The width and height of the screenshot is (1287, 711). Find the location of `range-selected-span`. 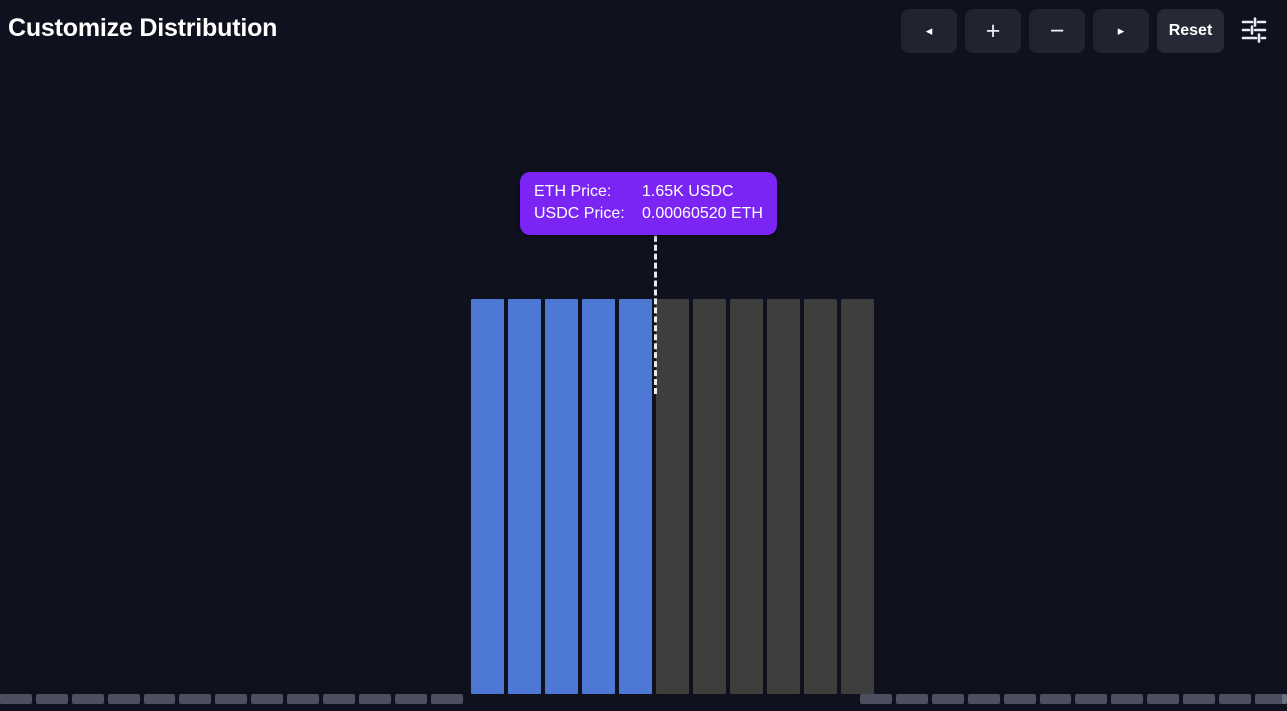

range-selected-span is located at coordinates (662, 699).